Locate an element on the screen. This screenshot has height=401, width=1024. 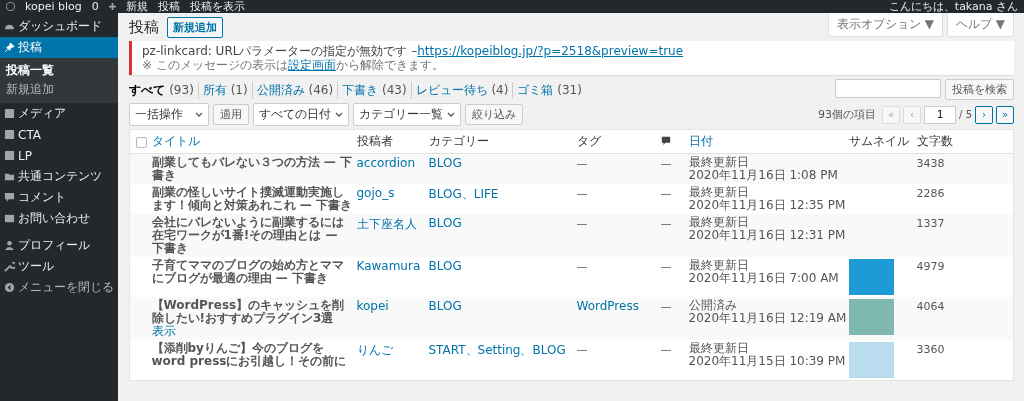
filter-button: 絞り込み is located at coordinates (494, 114).